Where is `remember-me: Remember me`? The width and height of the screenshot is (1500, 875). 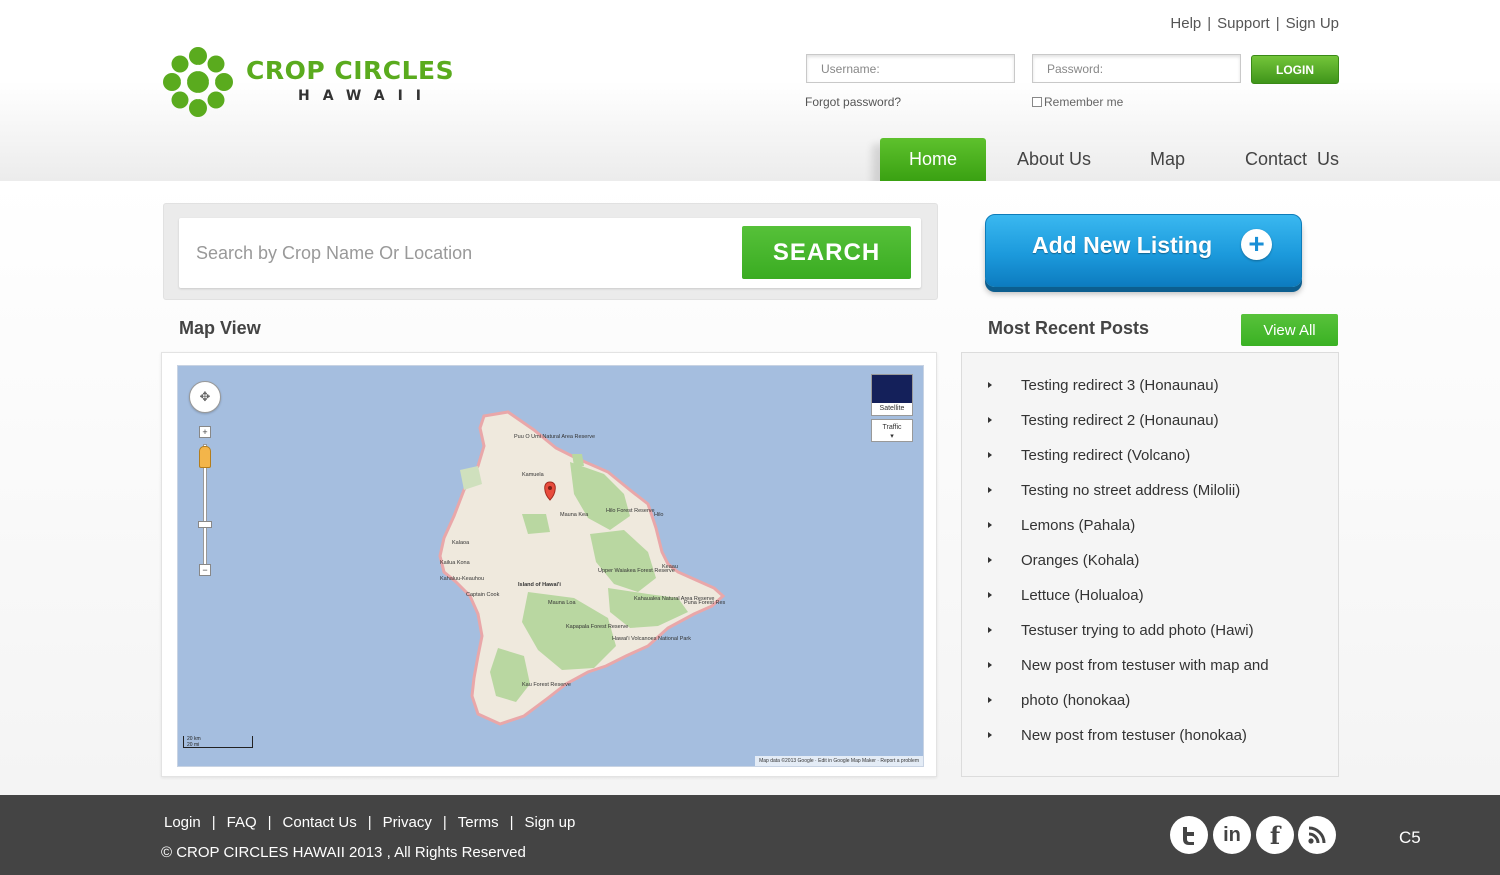
remember-me: Remember me is located at coordinates (1077, 102).